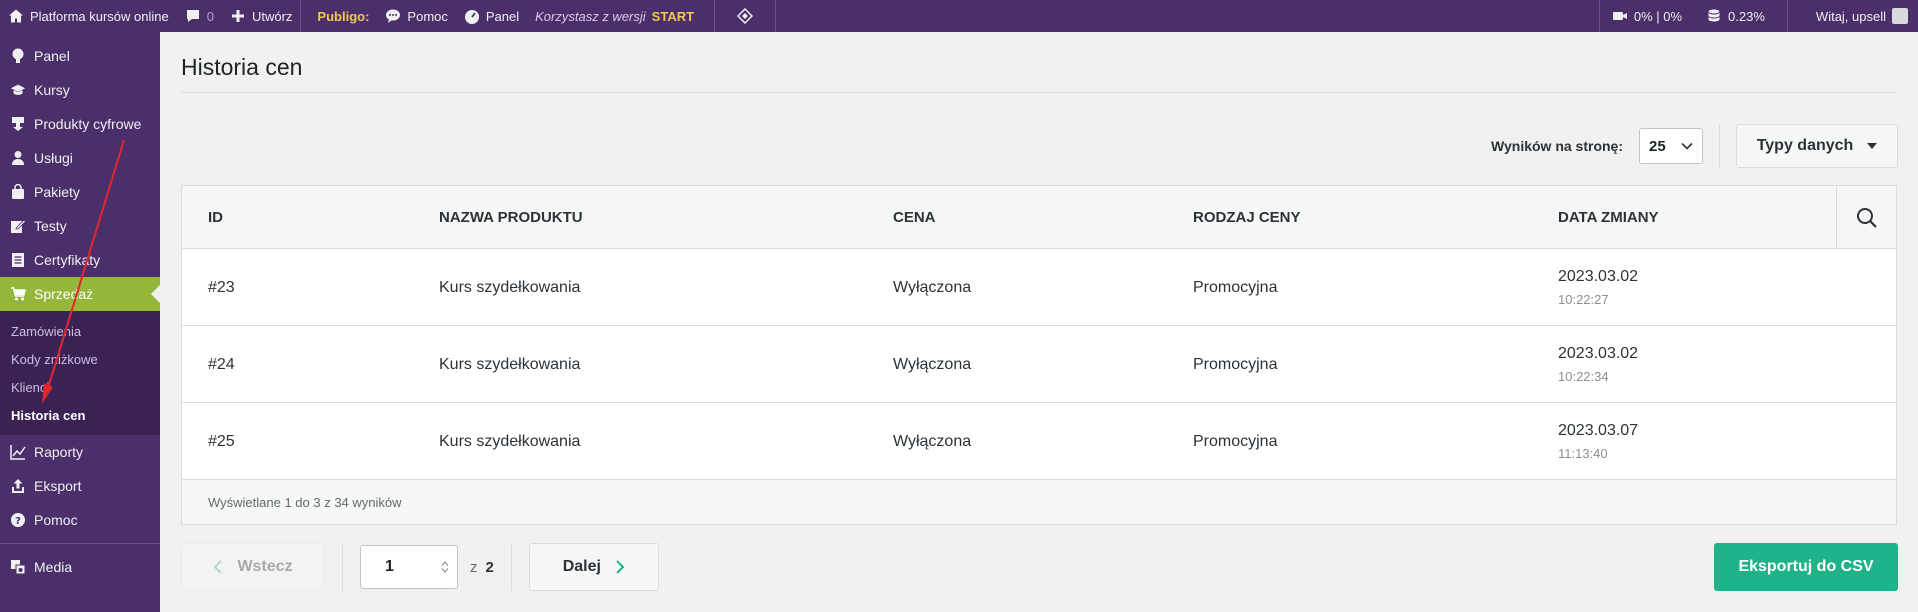 This screenshot has height=612, width=1918. I want to click on chevron-down-icon, so click(1687, 146).